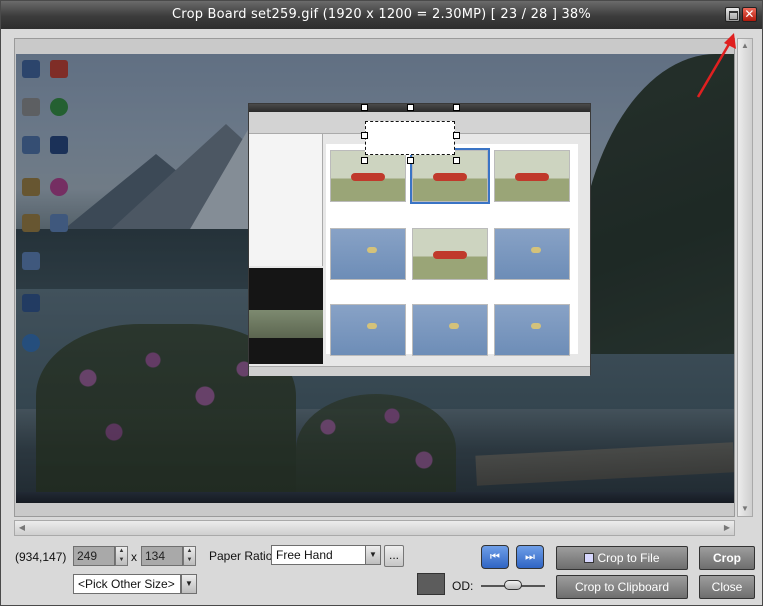 This screenshot has height=606, width=763. What do you see at coordinates (121, 556) in the screenshot?
I see `crop-width-stepper: ▲ ▼` at bounding box center [121, 556].